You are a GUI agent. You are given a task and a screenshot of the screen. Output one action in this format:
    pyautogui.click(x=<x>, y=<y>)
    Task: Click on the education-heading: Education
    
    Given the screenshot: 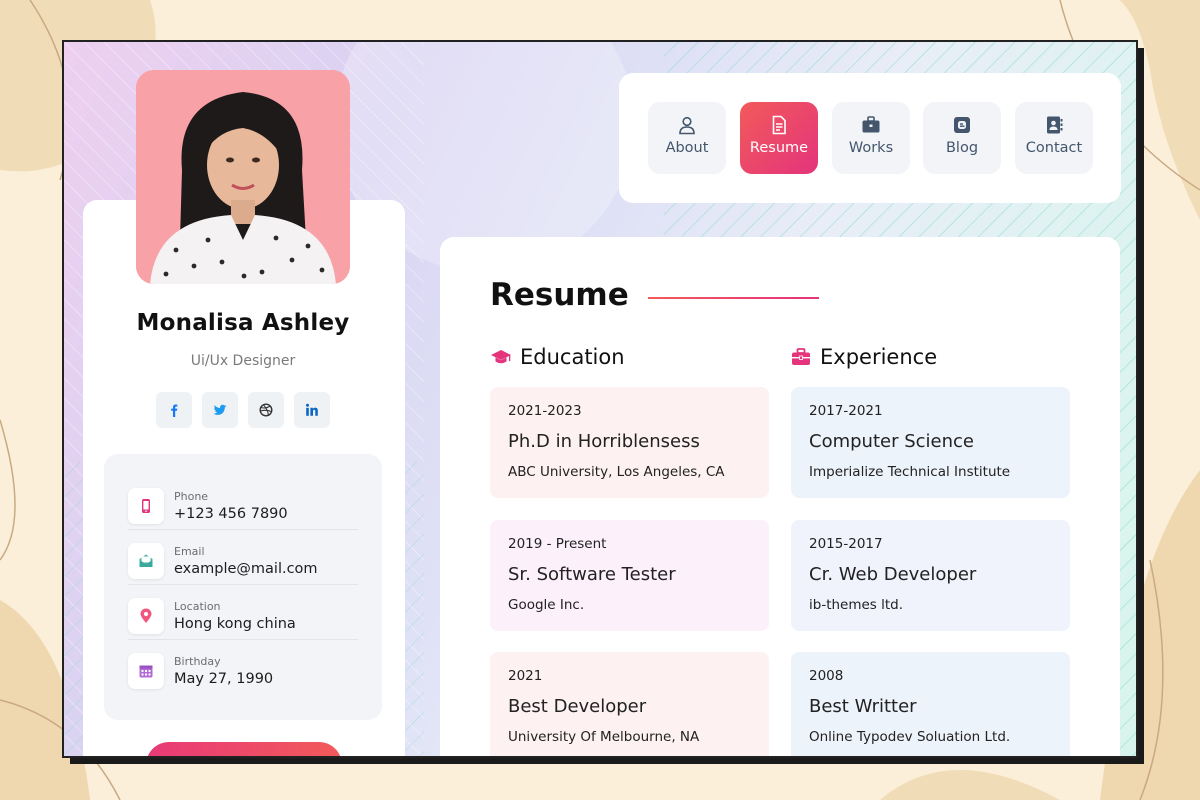 What is the action you would take?
    pyautogui.click(x=557, y=357)
    